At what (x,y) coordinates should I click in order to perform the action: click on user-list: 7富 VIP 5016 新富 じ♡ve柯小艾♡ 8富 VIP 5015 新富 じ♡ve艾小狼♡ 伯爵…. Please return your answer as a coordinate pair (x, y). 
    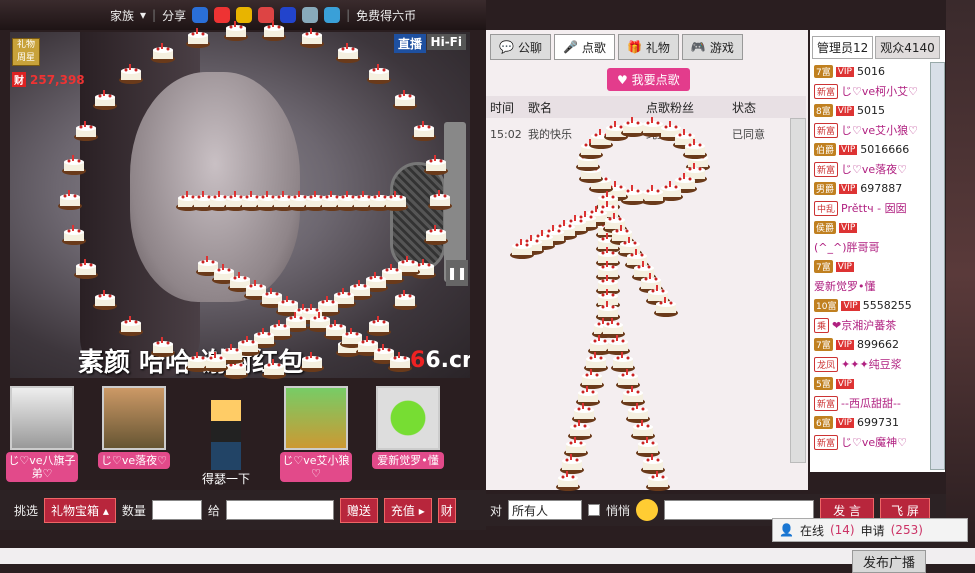
    Looking at the image, I should click on (877, 257).